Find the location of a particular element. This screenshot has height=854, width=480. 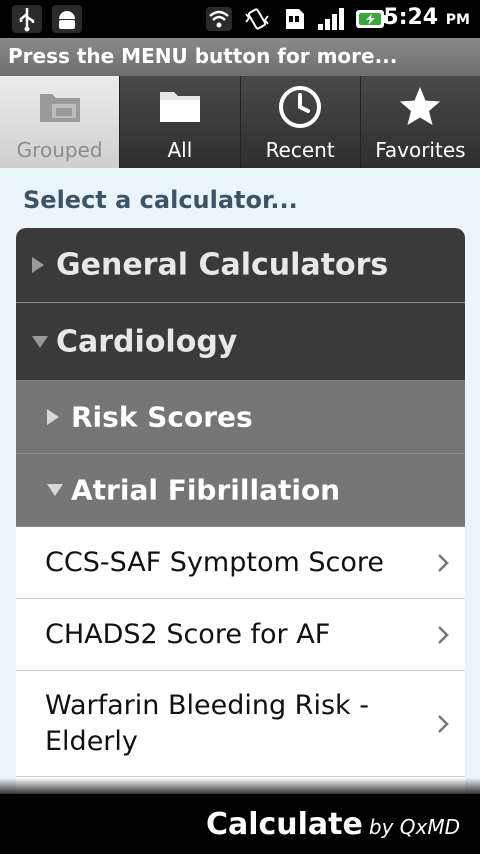

tab-grouped: Grouped is located at coordinates (60, 122).